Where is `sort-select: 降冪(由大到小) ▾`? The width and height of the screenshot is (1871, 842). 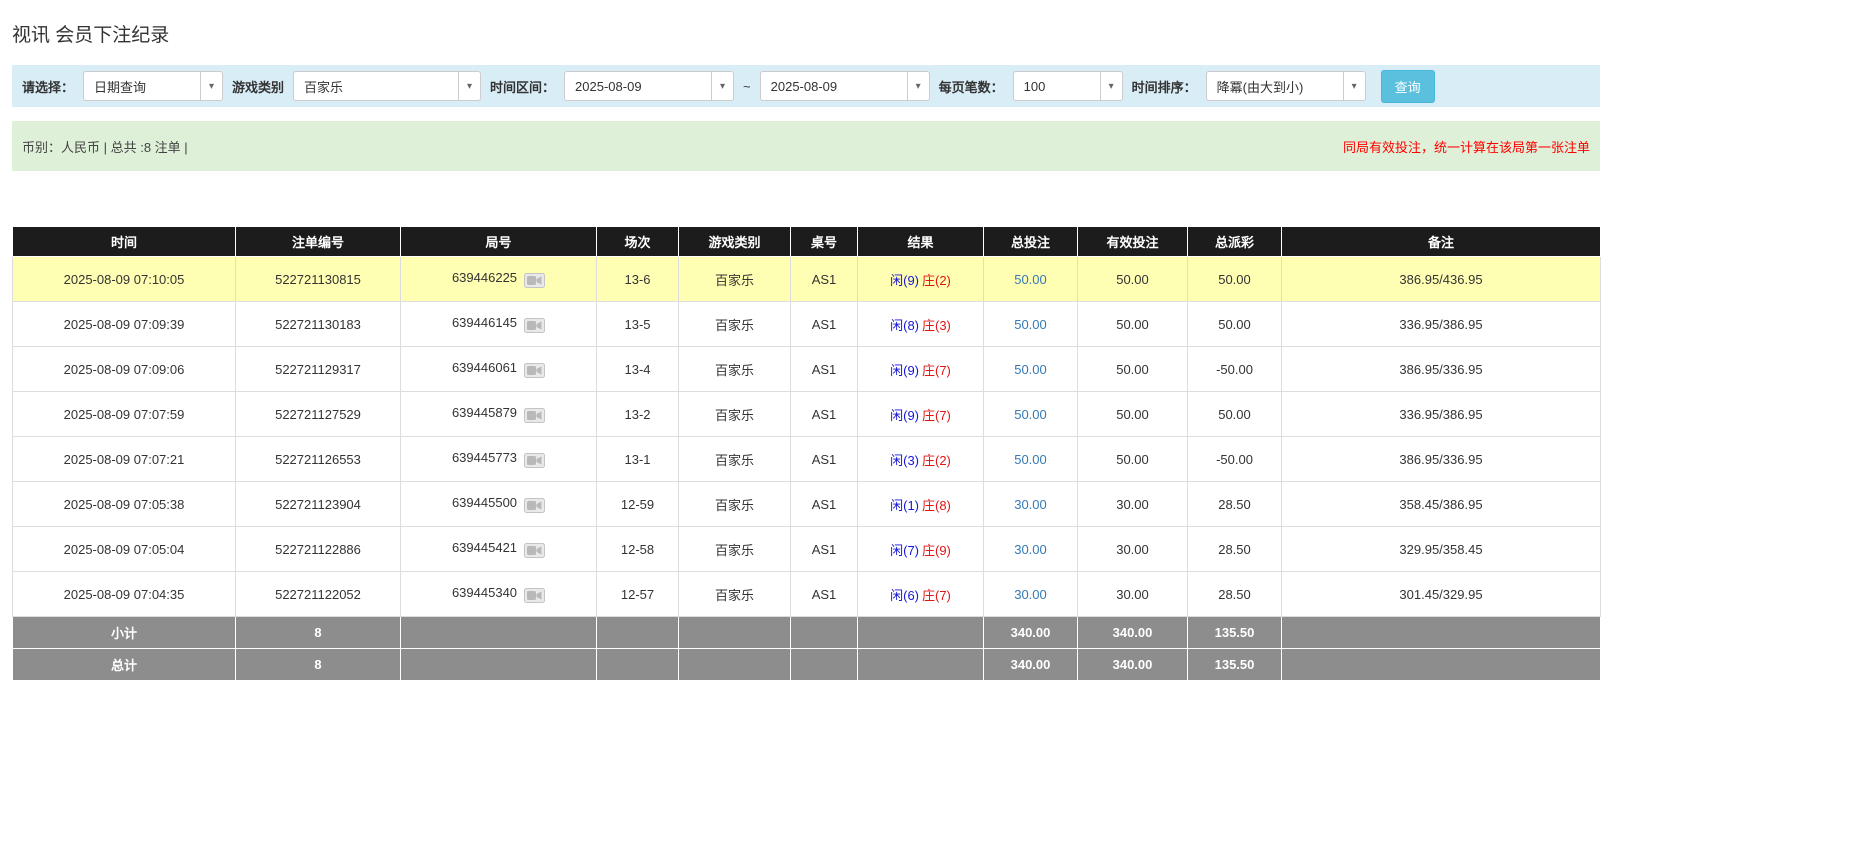 sort-select: 降冪(由大到小) ▾ is located at coordinates (1285, 86).